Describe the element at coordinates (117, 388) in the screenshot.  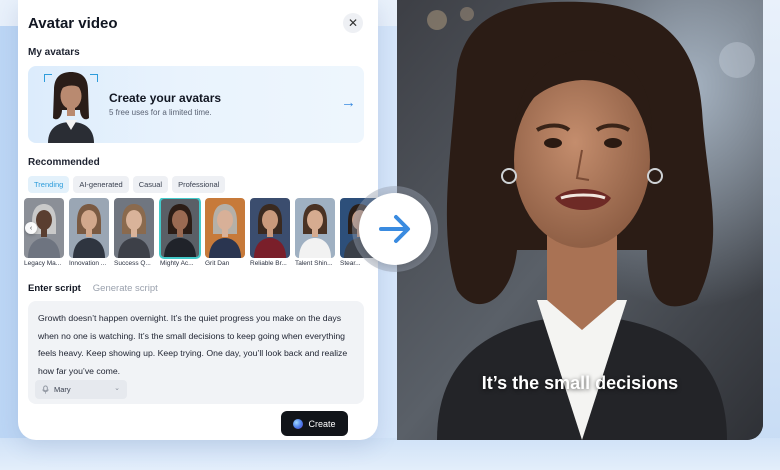
I see `chevron-down-icon: ⌄` at that location.